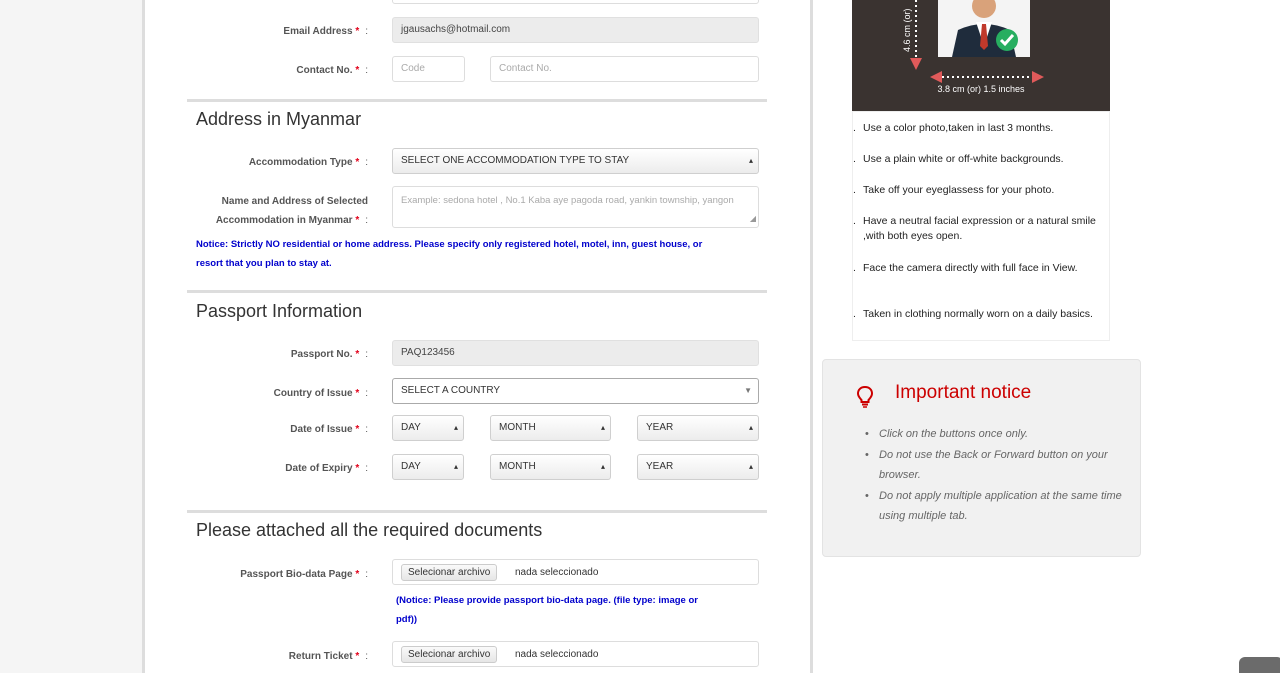  What do you see at coordinates (865, 399) in the screenshot?
I see `lightbulb-icon` at bounding box center [865, 399].